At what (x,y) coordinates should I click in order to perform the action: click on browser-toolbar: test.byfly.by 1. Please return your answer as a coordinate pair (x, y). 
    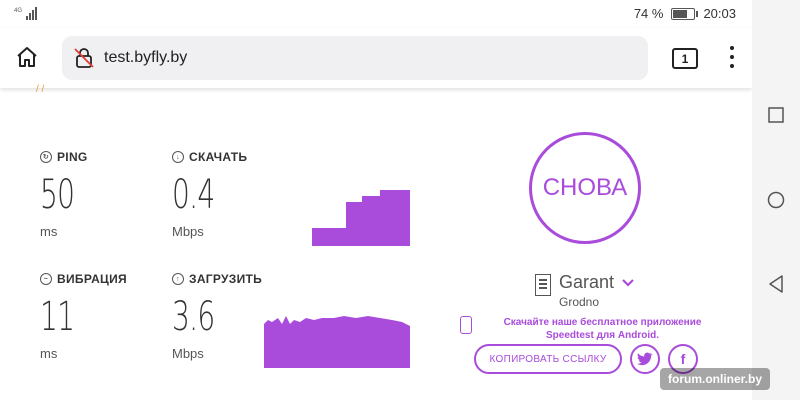
    Looking at the image, I should click on (376, 58).